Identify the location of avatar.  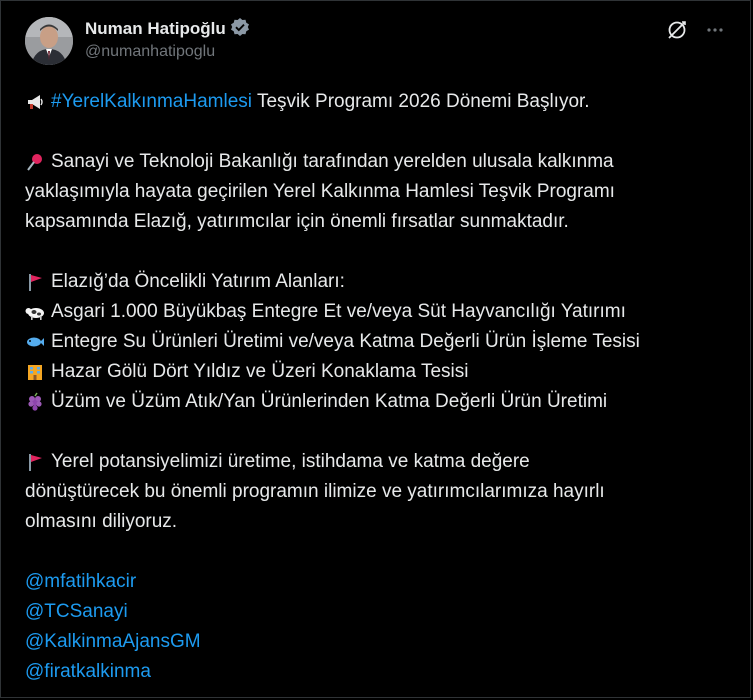
(49, 41).